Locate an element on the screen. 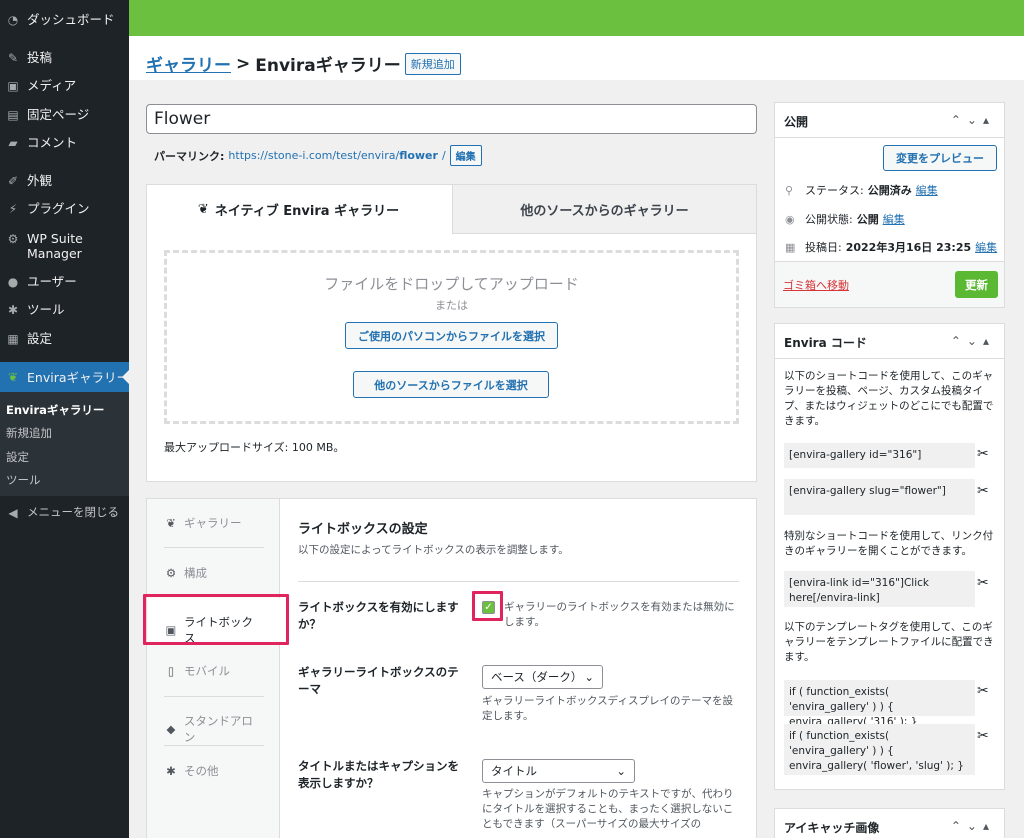 This screenshot has width=1024, height=838. menu-label: コメント is located at coordinates (52, 142).